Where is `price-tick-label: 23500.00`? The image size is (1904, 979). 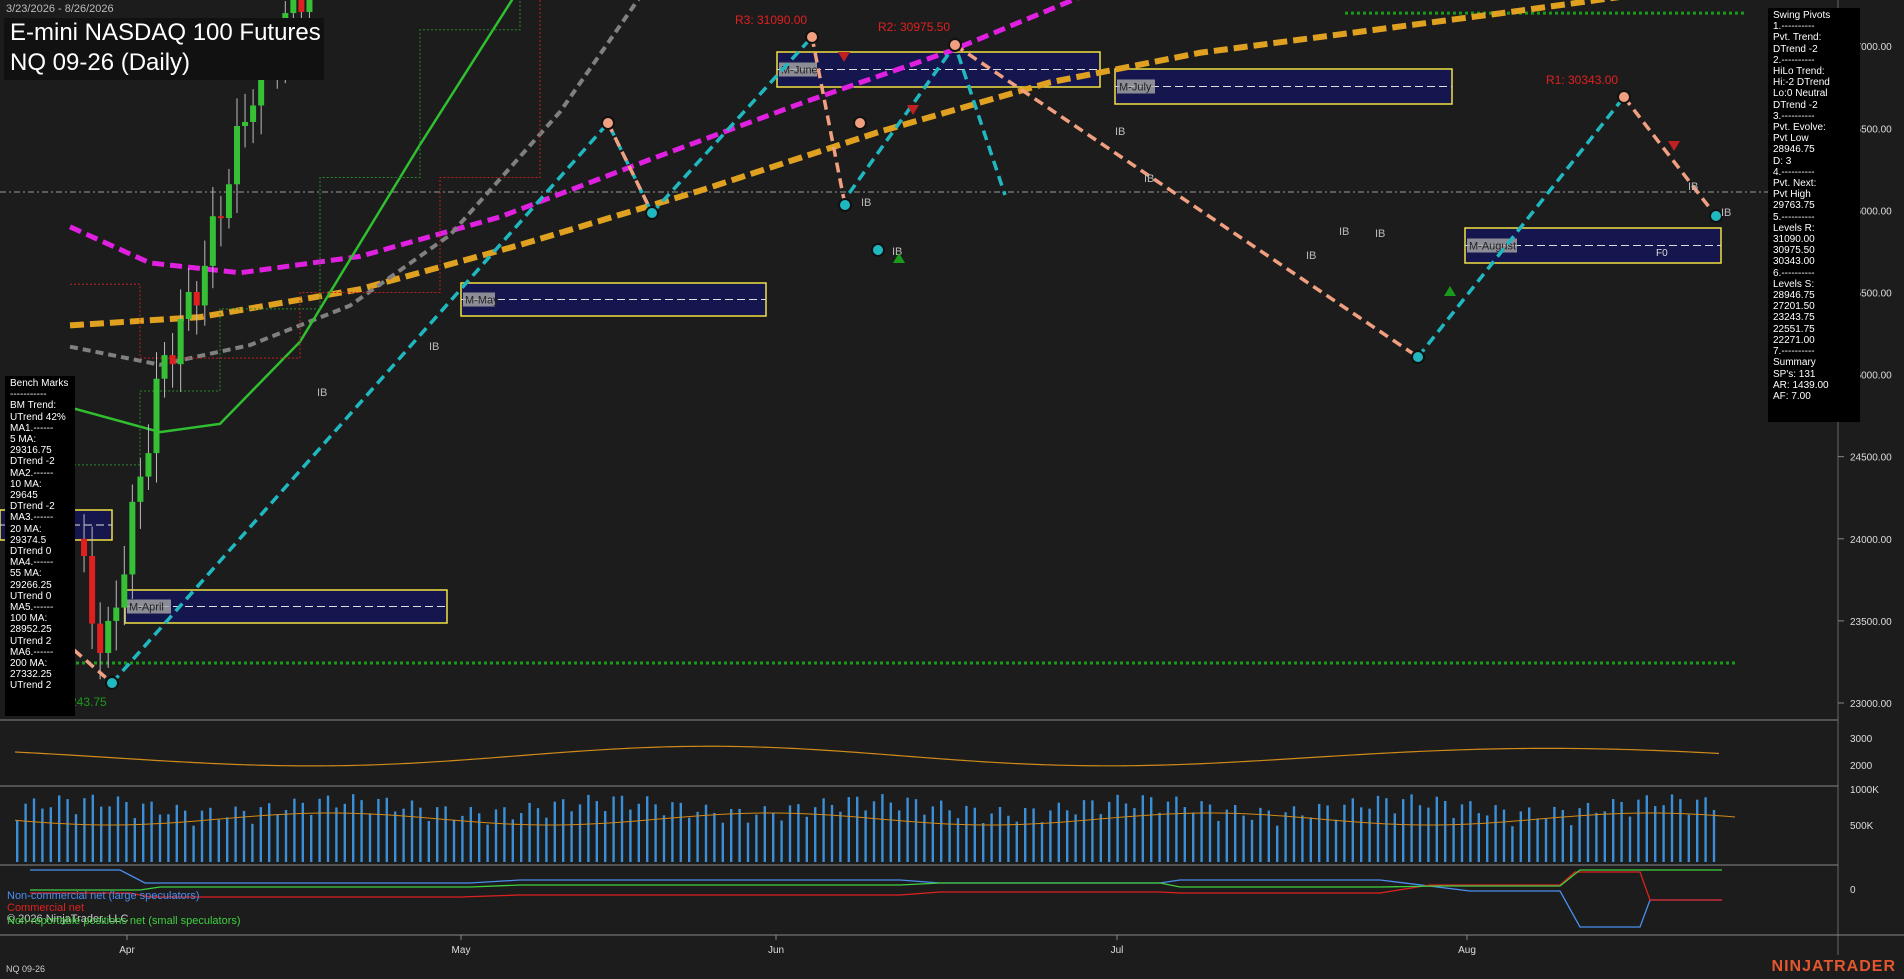 price-tick-label: 23500.00 is located at coordinates (1871, 622).